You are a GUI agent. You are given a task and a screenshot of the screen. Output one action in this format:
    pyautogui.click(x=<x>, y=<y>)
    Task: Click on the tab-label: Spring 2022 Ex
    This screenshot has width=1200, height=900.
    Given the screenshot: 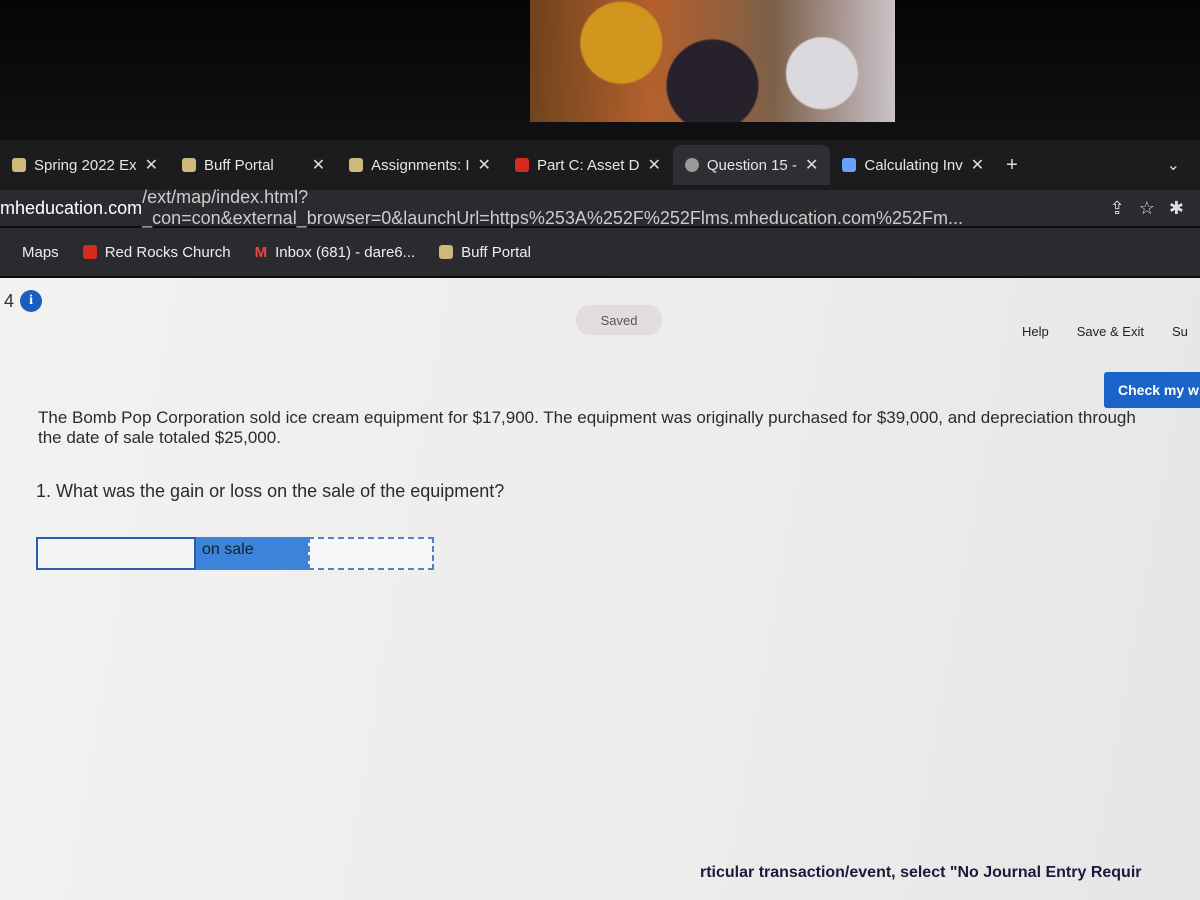 What is the action you would take?
    pyautogui.click(x=85, y=165)
    